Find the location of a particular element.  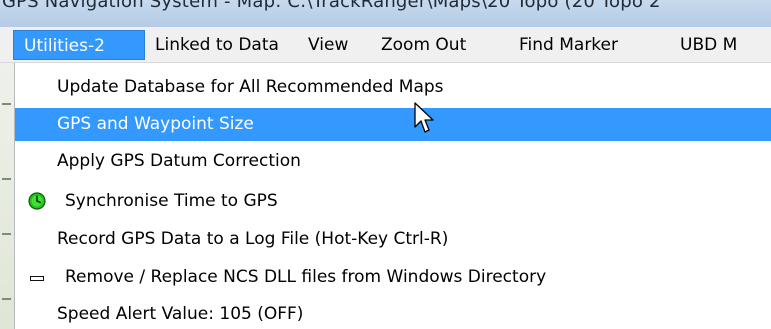

arrow-cursor-icon is located at coordinates (424, 117).